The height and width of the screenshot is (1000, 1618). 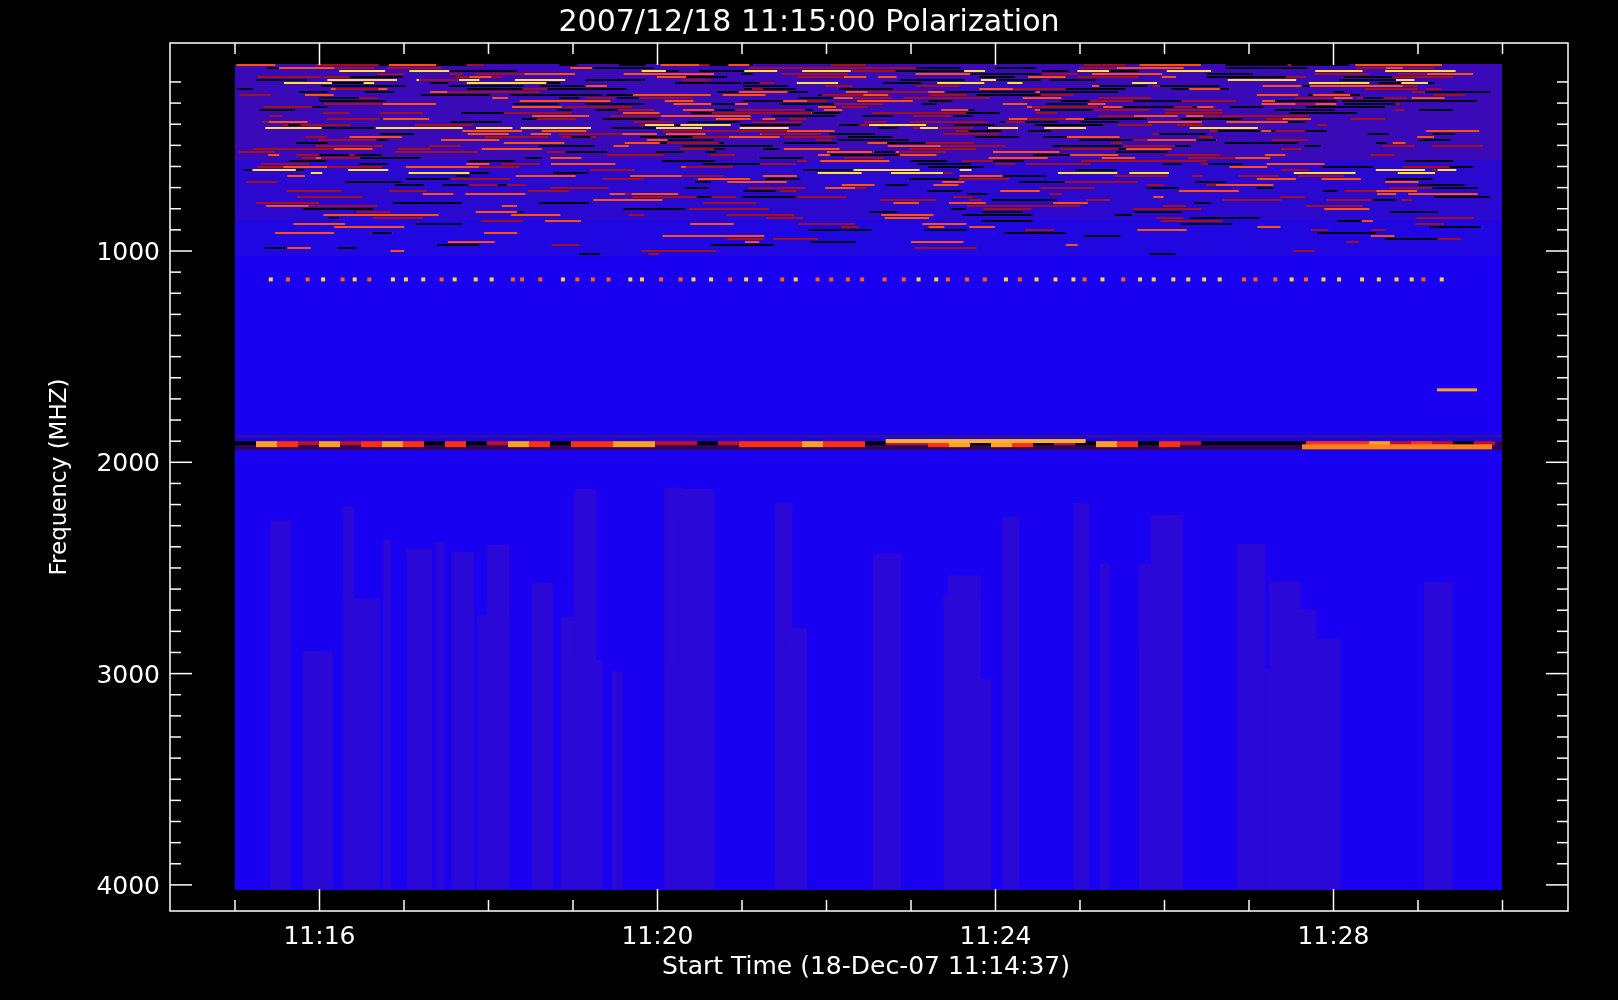 I want to click on x-tick-label: 11:16, so click(x=319, y=935).